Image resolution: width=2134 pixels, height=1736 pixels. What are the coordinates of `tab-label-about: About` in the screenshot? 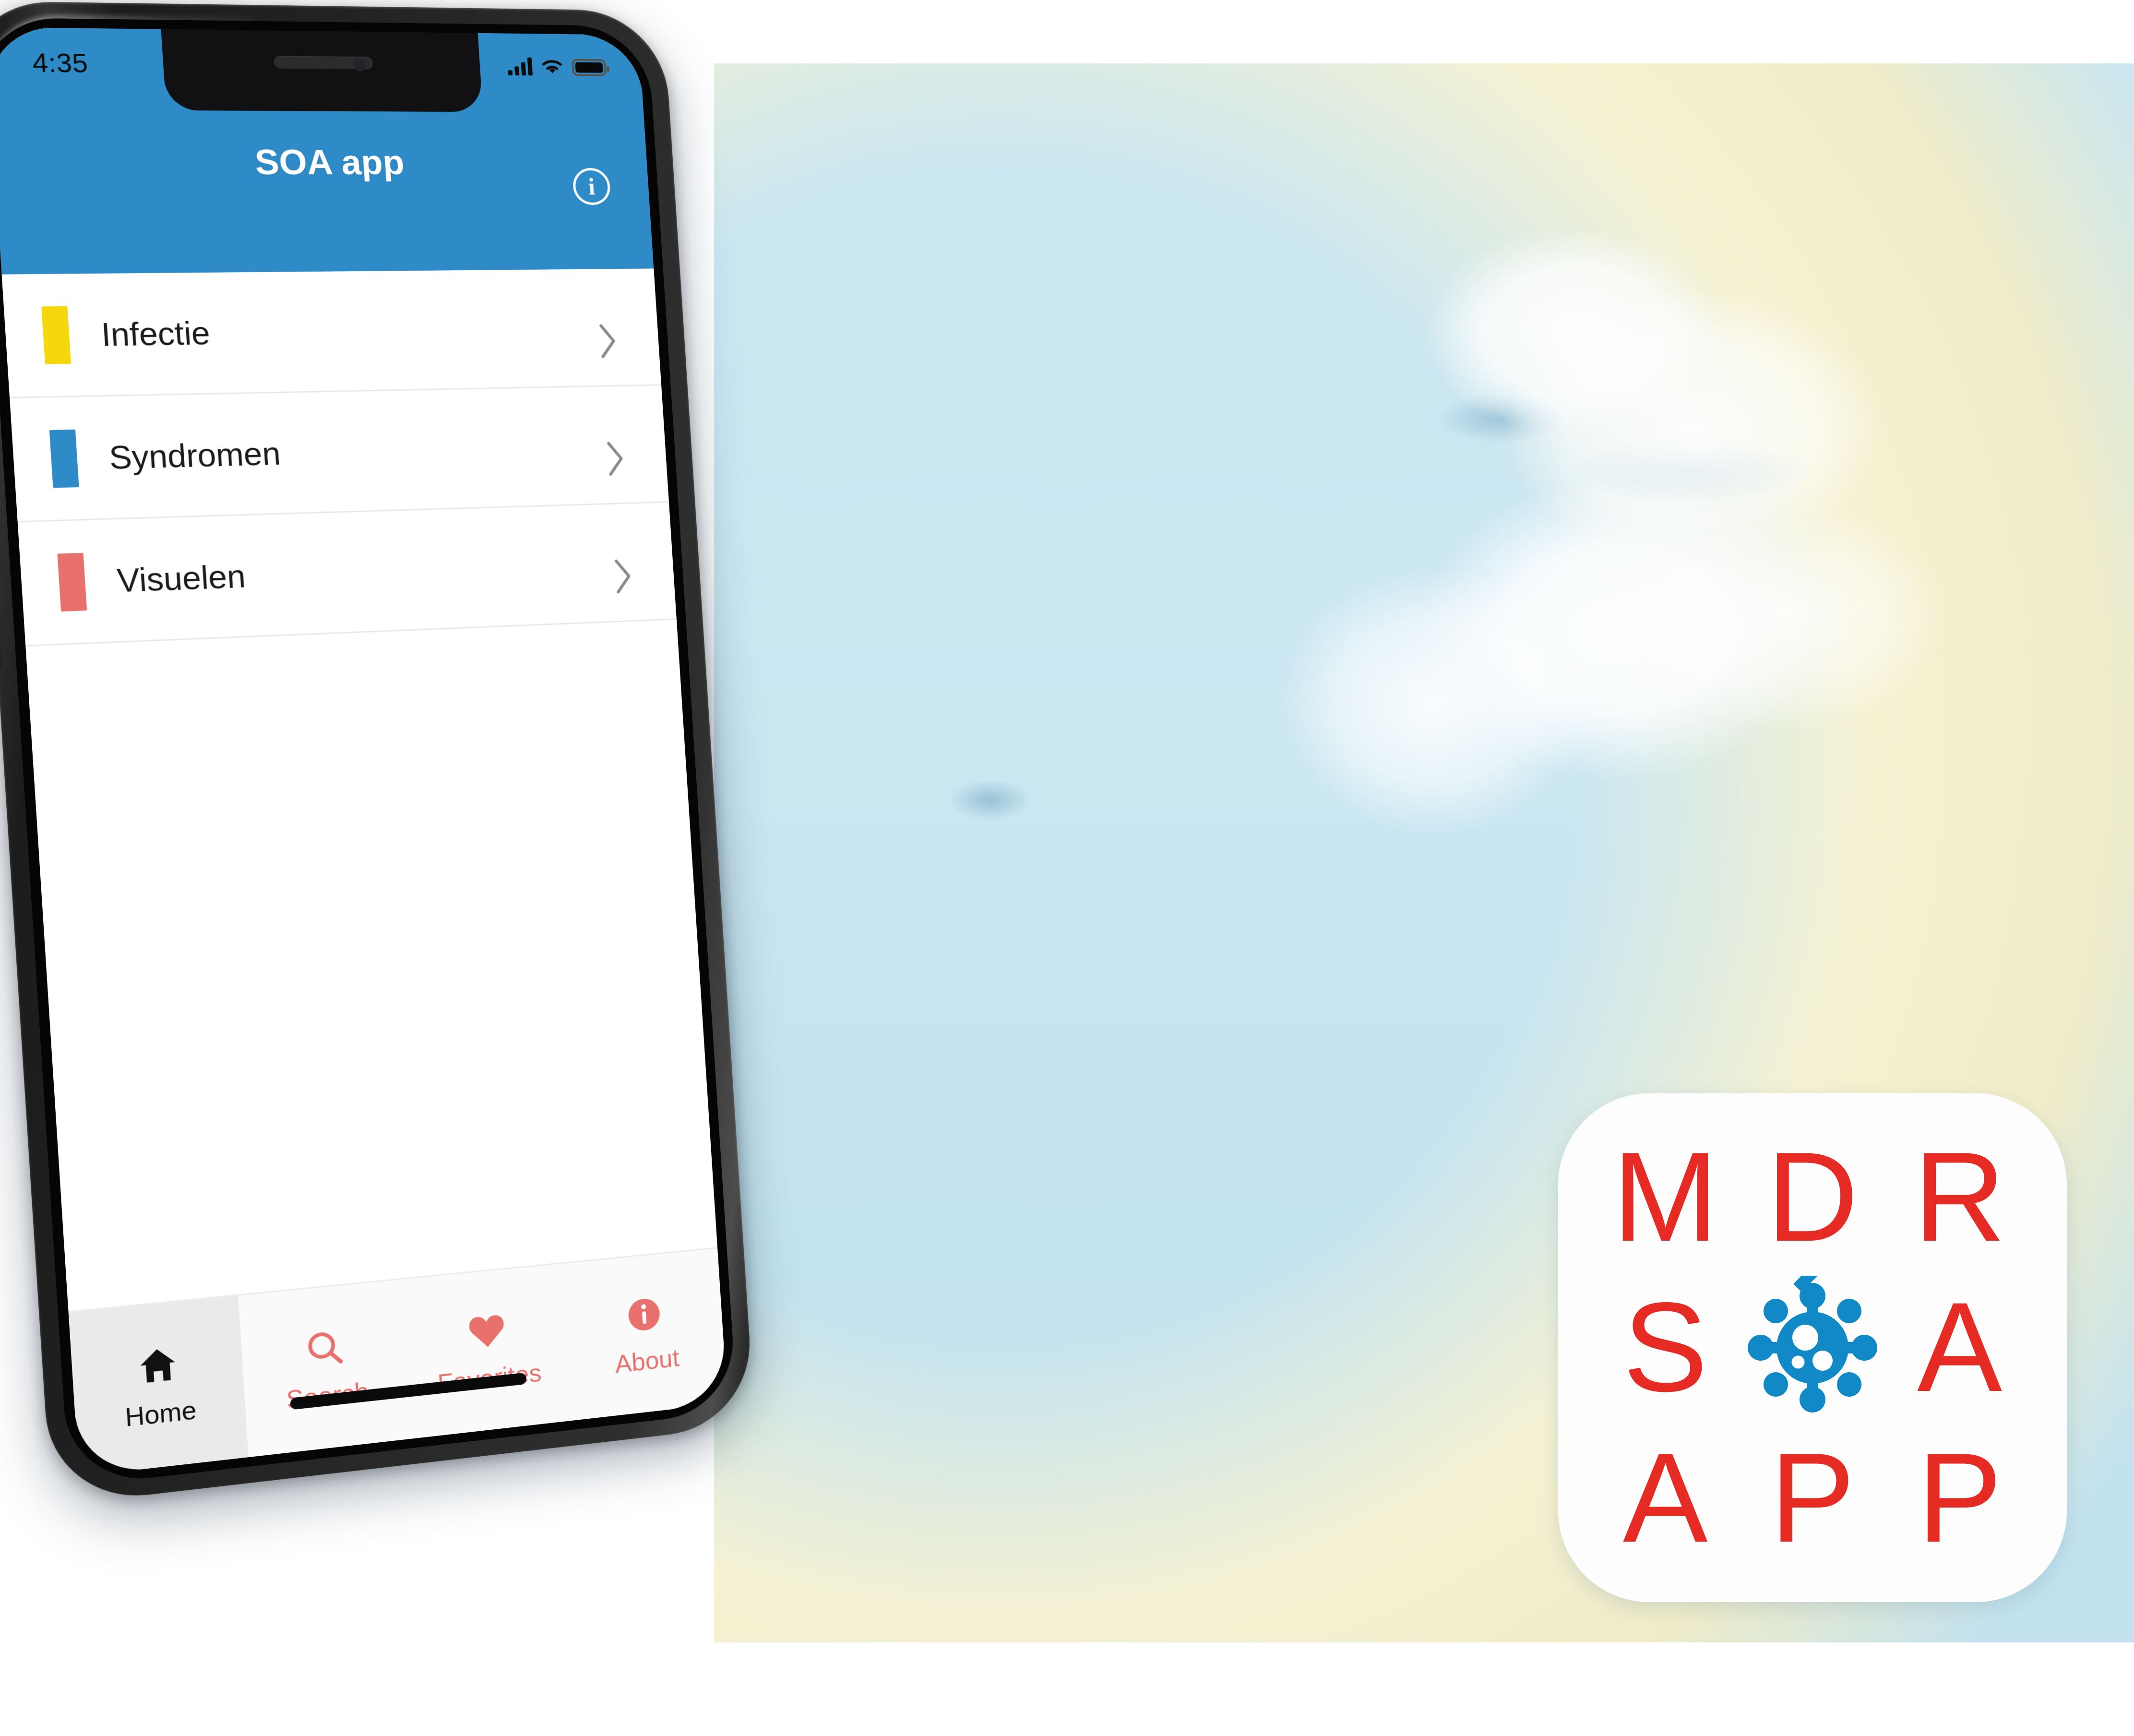 It's located at (647, 1360).